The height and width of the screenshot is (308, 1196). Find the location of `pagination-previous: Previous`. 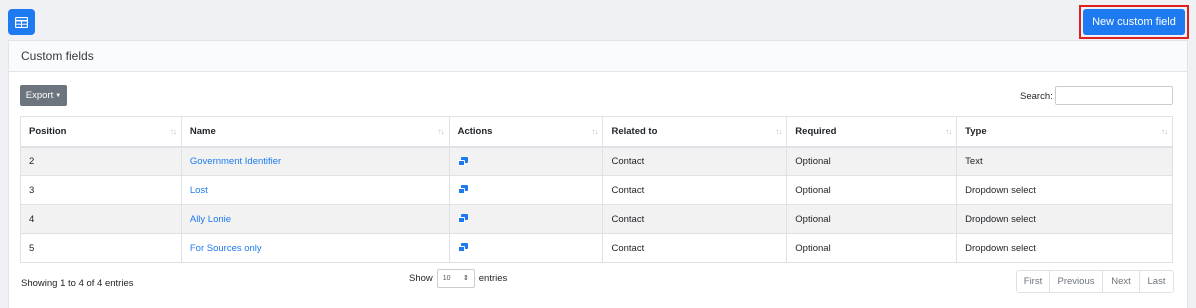

pagination-previous: Previous is located at coordinates (1075, 281).